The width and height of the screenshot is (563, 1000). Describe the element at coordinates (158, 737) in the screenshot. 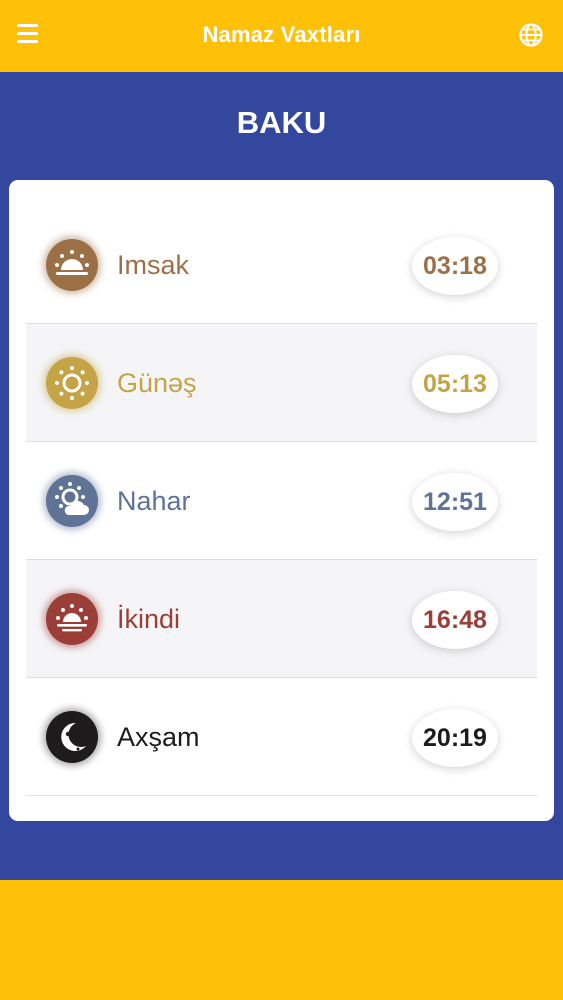

I see `prayer-name: Axşam` at that location.